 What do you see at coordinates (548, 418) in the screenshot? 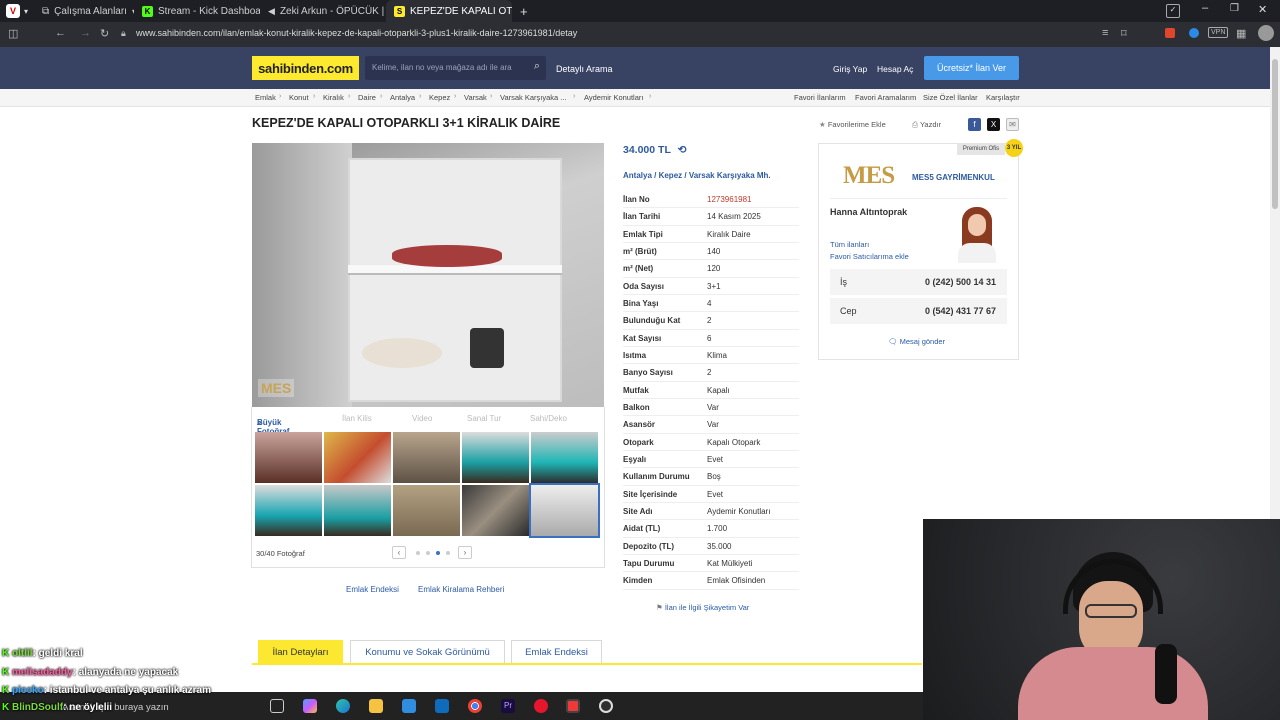
I see `sahi-link: Sahi/Deko` at bounding box center [548, 418].